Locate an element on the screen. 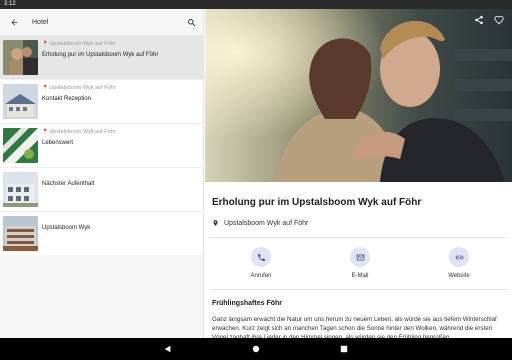 This screenshot has height=360, width=512. result-item: 📍 Upstalsboom Wyk auf Föhr Lebenswert is located at coordinates (101, 145).